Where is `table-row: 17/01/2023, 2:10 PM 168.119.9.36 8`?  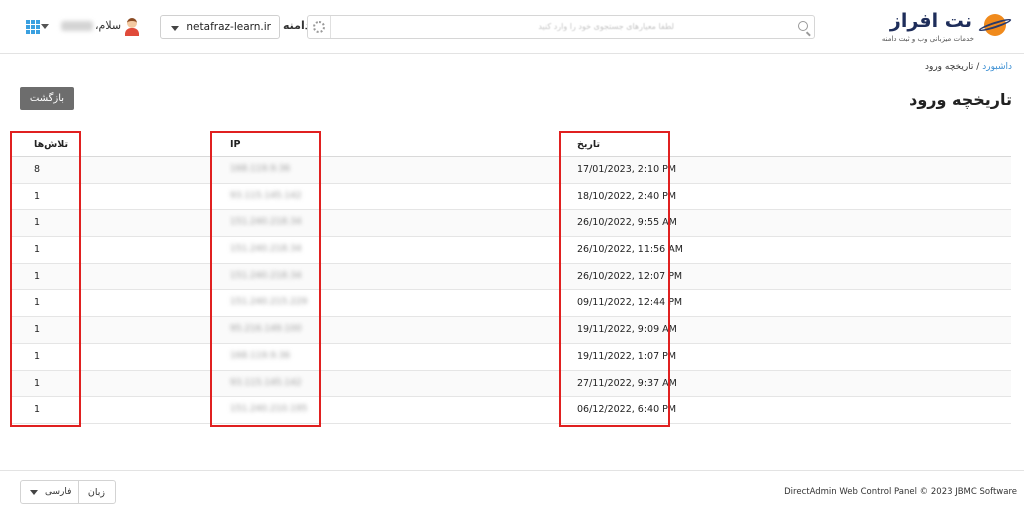
table-row: 17/01/2023, 2:10 PM 168.119.9.36 8 is located at coordinates (511, 170).